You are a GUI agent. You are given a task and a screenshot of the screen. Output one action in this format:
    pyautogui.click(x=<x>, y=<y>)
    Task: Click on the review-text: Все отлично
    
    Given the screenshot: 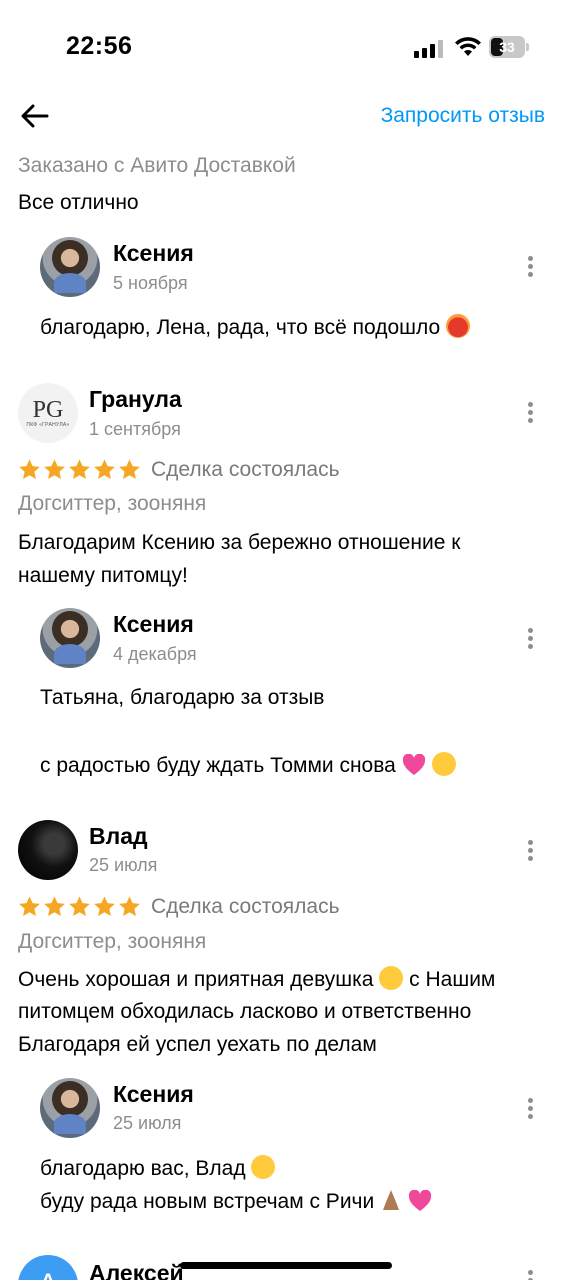 What is the action you would take?
    pyautogui.click(x=78, y=202)
    